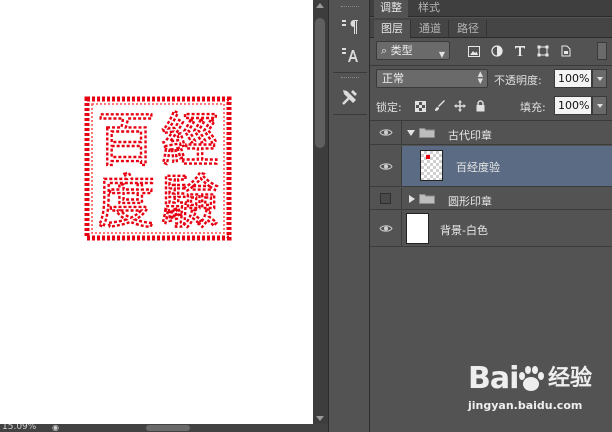  Describe the element at coordinates (190, 202) in the screenshot. I see `stamp-char-4: 驗` at that location.